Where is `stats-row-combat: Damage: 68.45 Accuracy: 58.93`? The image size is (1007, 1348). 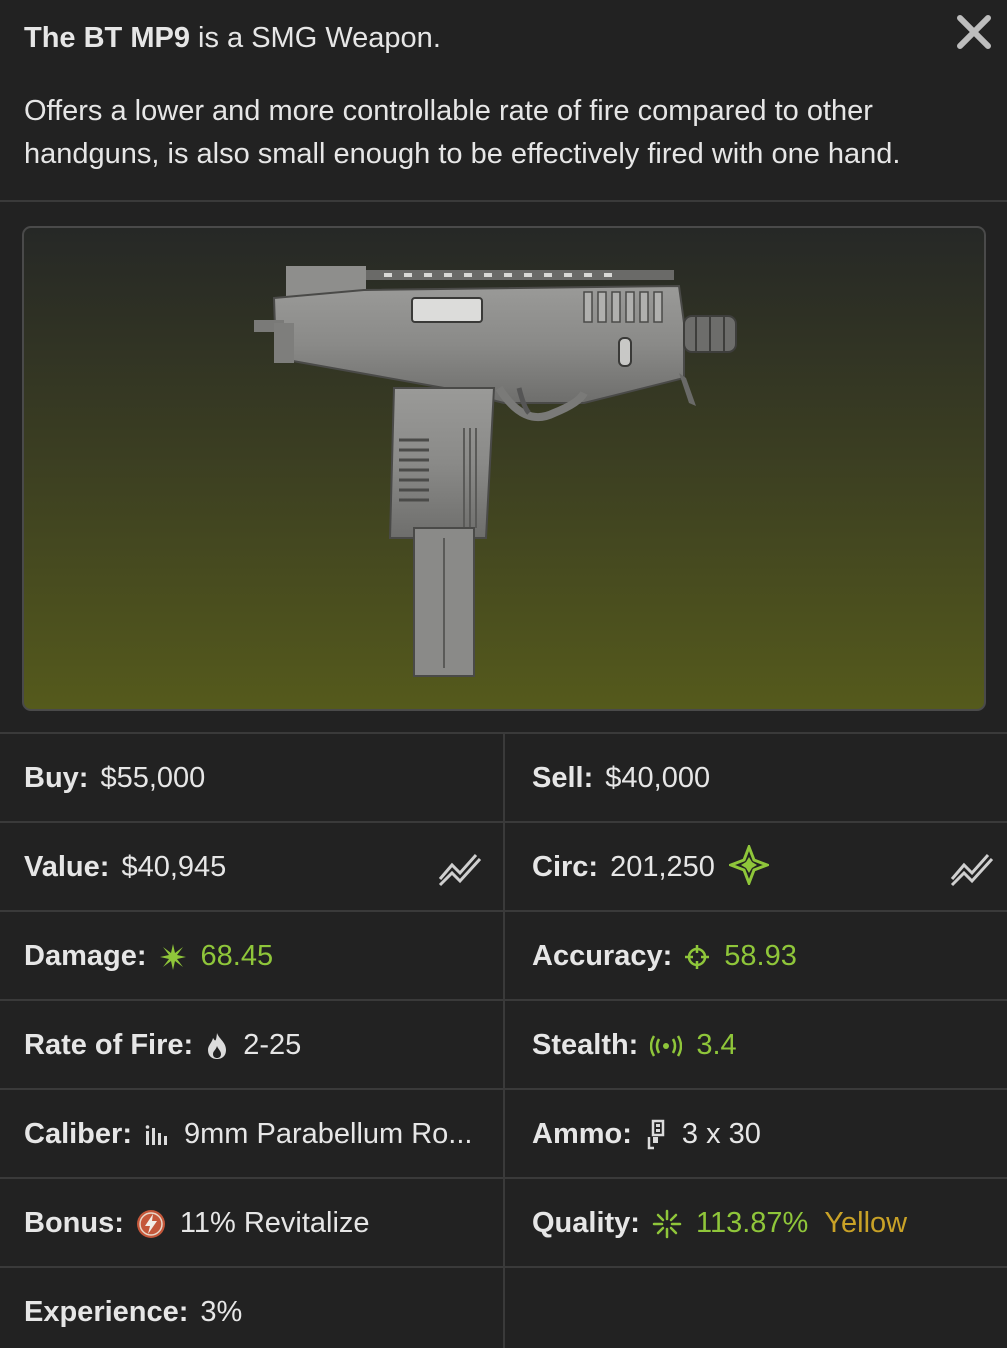
stats-row-combat: Damage: 68.45 Accuracy: 58.93 is located at coordinates (503, 954).